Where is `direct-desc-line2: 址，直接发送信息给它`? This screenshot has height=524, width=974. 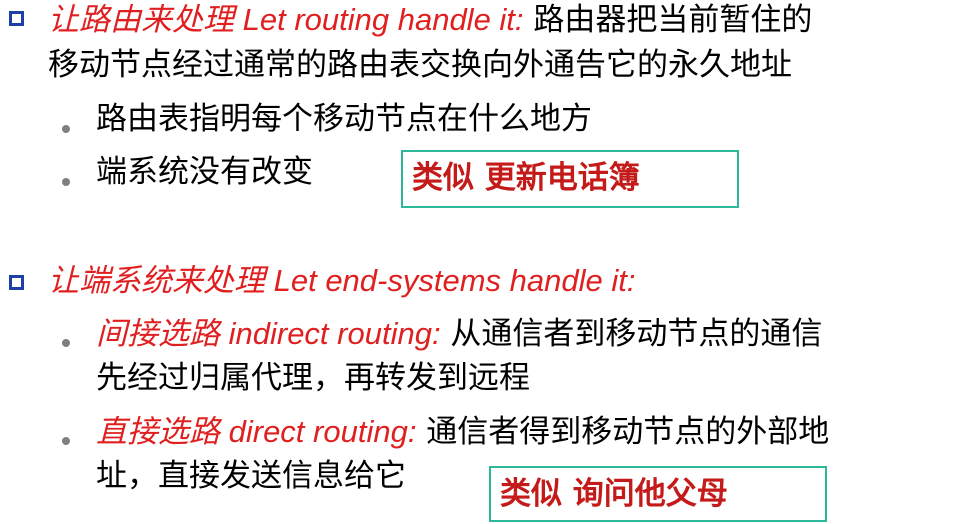 direct-desc-line2: 址，直接发送信息给它 is located at coordinates (251, 476).